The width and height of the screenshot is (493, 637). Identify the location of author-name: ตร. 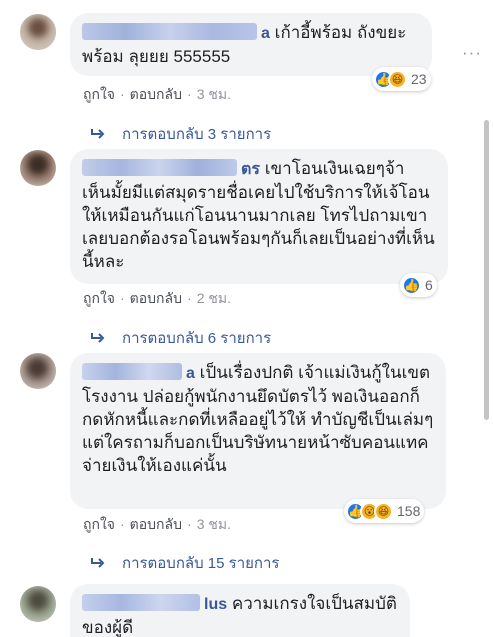
(250, 169).